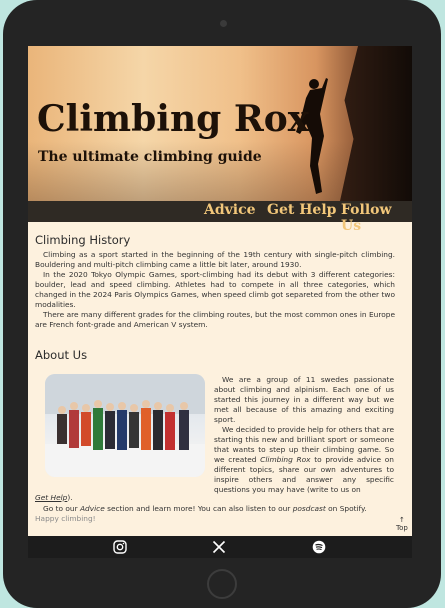  What do you see at coordinates (65, 518) in the screenshot?
I see `happy-climbing-text: Happy climbing!` at bounding box center [65, 518].